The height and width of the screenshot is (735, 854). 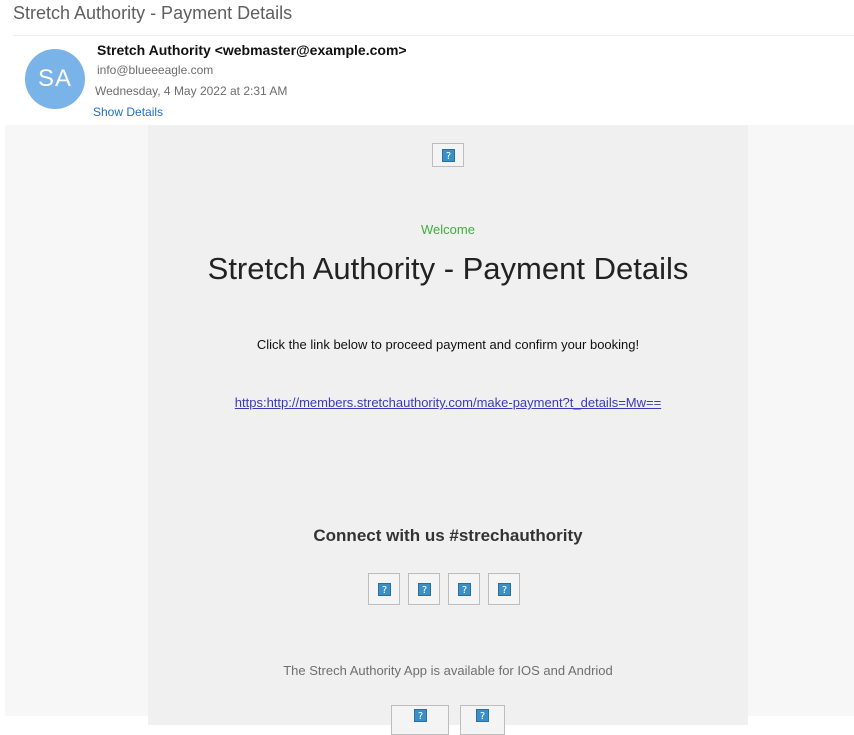 What do you see at coordinates (448, 535) in the screenshot?
I see `connect-heading: Connect with us #strechauthority` at bounding box center [448, 535].